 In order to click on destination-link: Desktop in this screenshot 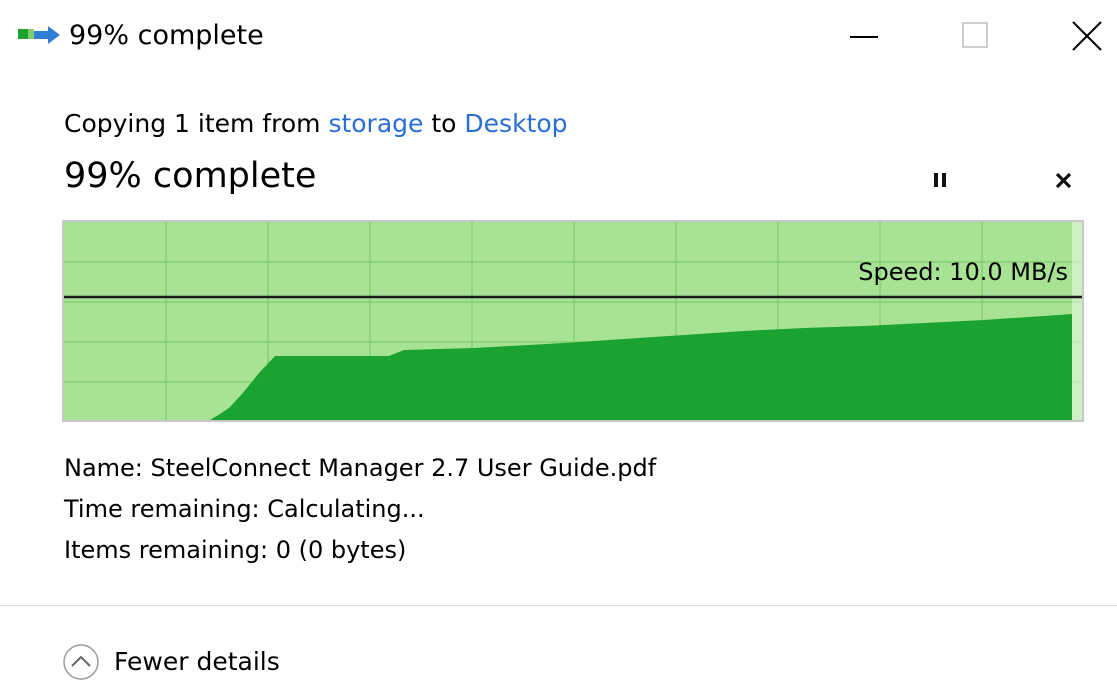, I will do `click(515, 123)`.